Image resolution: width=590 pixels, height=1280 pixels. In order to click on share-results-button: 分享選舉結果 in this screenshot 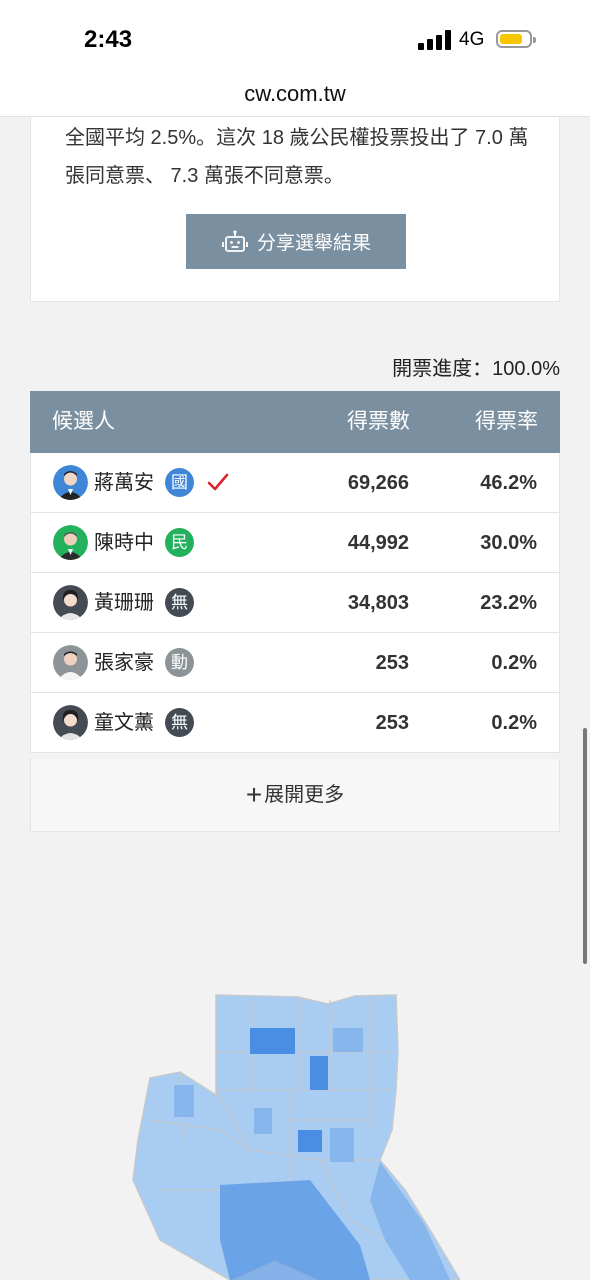, I will do `click(296, 241)`.